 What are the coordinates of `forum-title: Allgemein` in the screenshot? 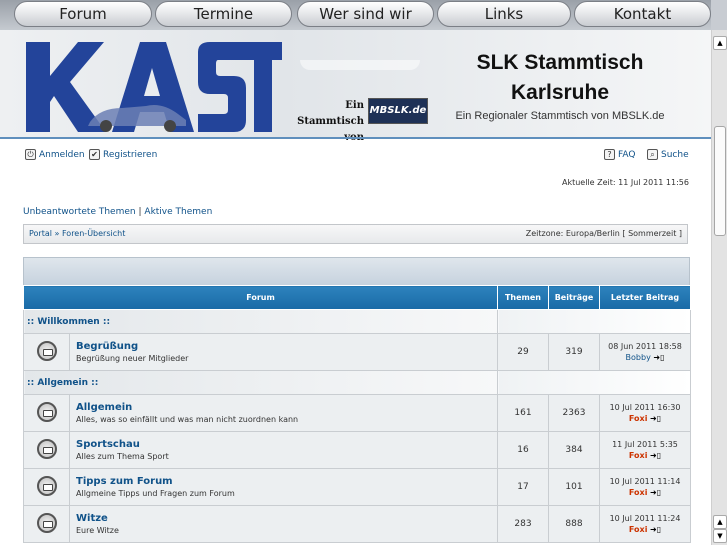 It's located at (286, 407).